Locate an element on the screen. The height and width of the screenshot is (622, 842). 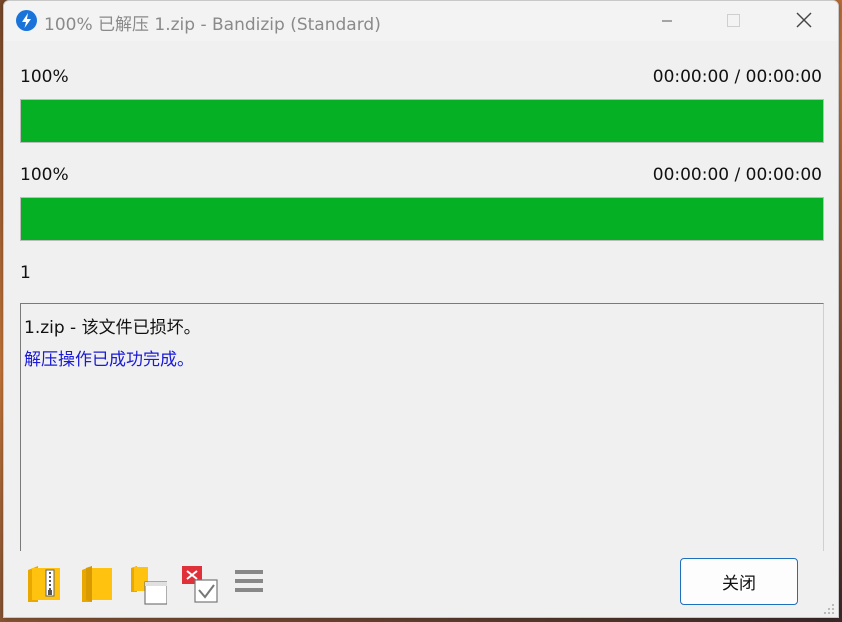
resize-grip is located at coordinates (829, 608).